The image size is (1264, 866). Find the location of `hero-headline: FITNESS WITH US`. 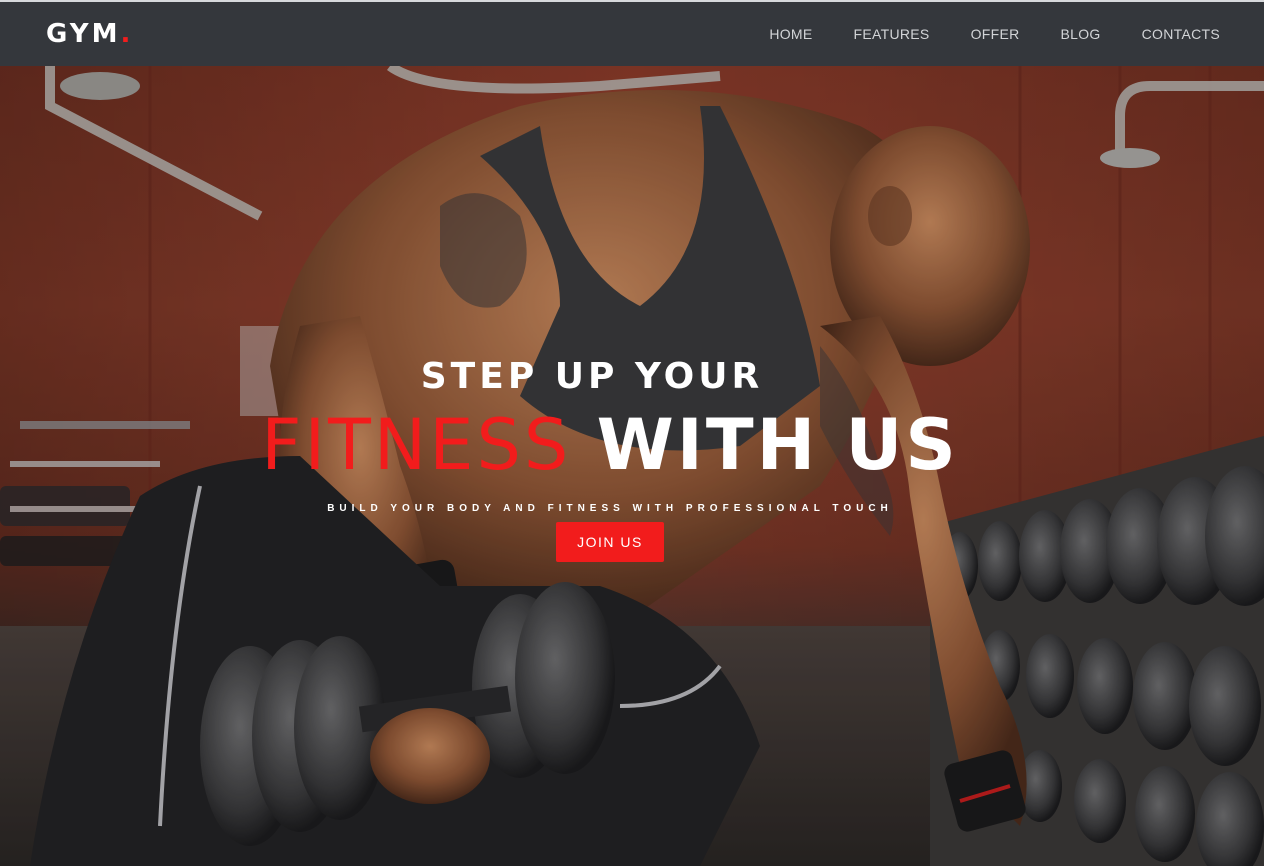

hero-headline: FITNESS WITH US is located at coordinates (632, 445).